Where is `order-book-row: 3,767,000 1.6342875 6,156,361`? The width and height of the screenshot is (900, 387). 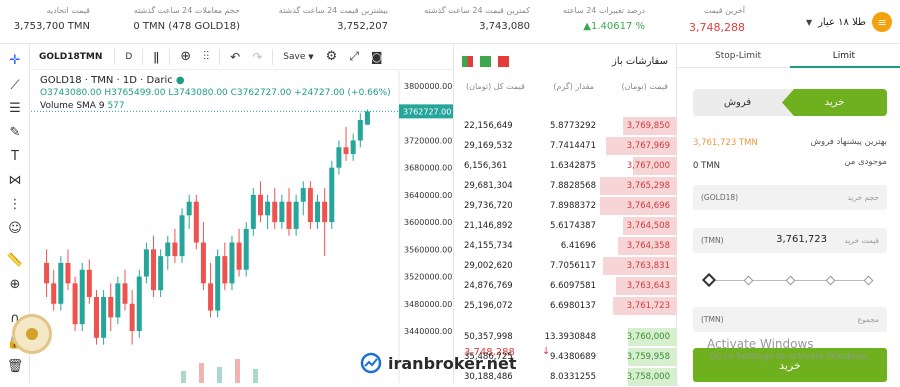 order-book-row: 3,767,000 1.6342875 6,156,361 is located at coordinates (566, 166).